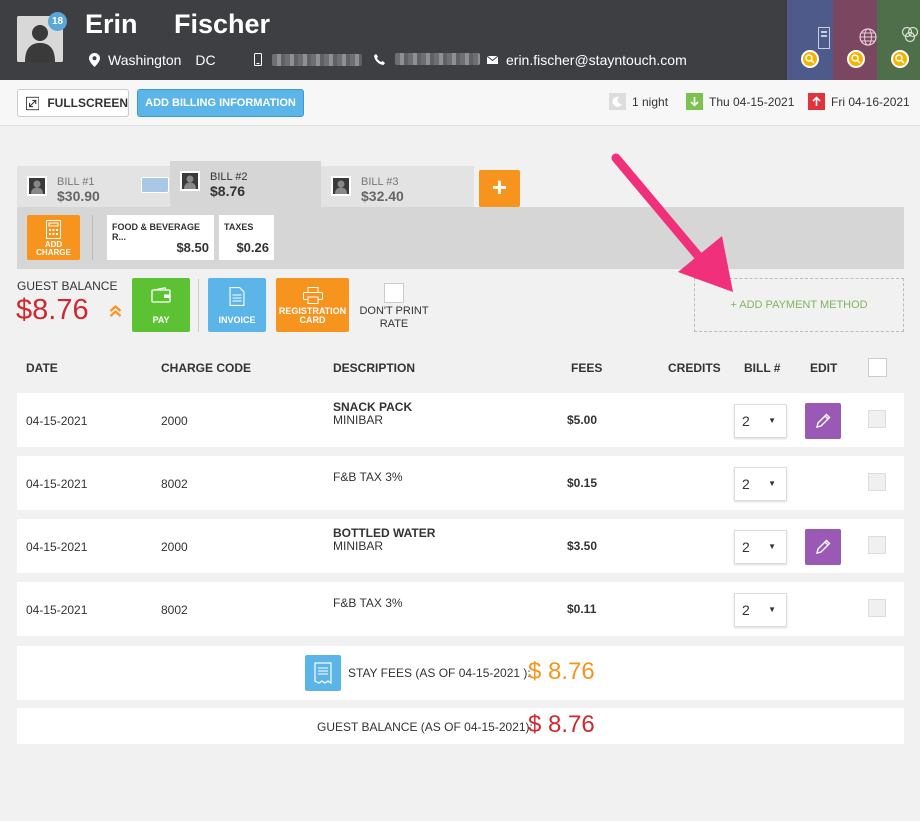 The image size is (920, 821). Describe the element at coordinates (237, 320) in the screenshot. I see `invoice-label: INVOICE` at that location.